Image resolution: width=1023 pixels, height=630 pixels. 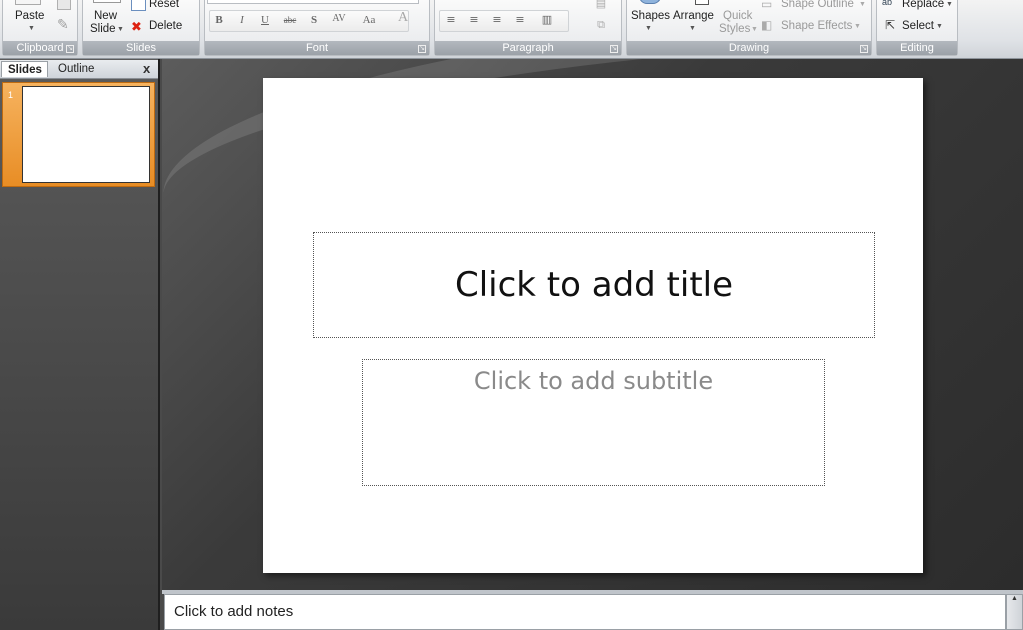 What do you see at coordinates (107, 1) in the screenshot?
I see `new-slide-icon` at bounding box center [107, 1].